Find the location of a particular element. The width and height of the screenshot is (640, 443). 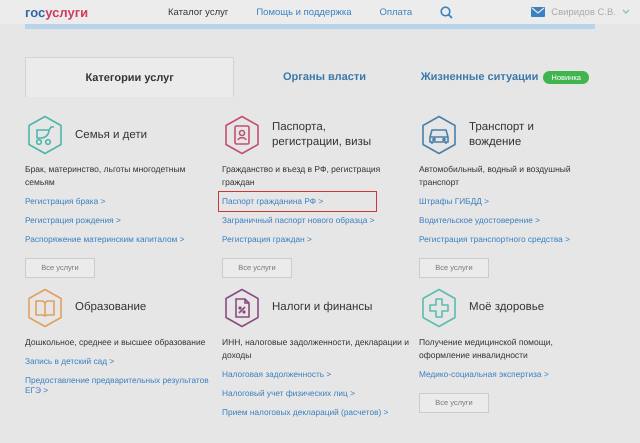

service-link: Штрафы ГИБДД > is located at coordinates (454, 201).